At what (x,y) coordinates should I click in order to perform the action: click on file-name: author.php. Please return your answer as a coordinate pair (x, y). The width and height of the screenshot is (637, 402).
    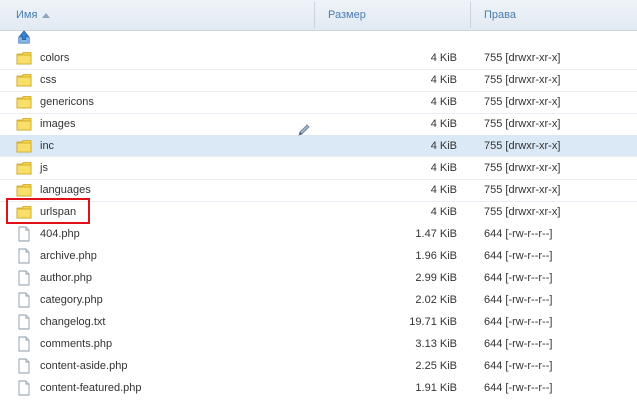
    Looking at the image, I should click on (66, 278).